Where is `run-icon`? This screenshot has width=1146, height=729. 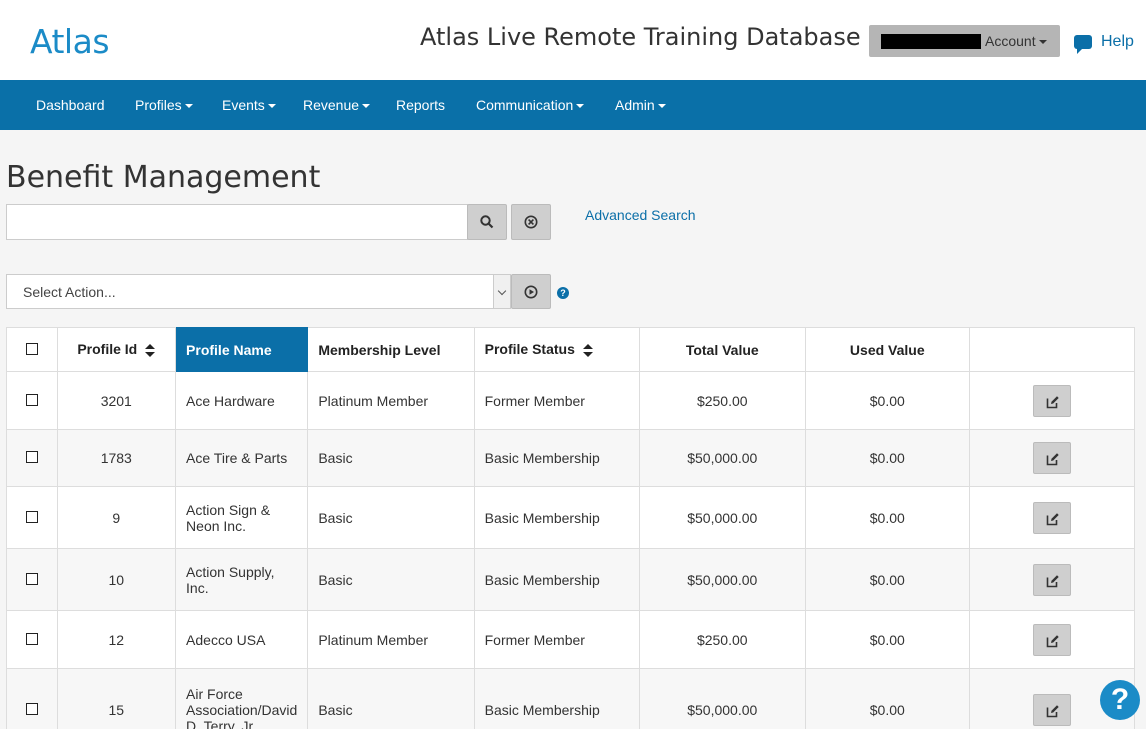
run-icon is located at coordinates (531, 292).